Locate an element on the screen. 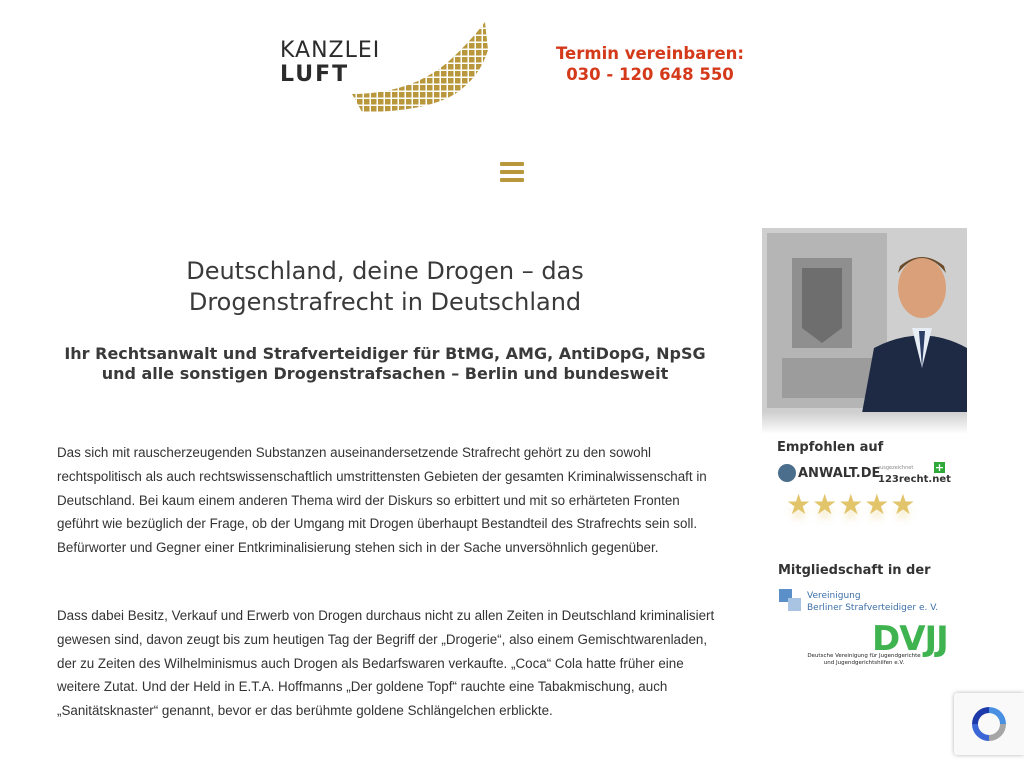  vbs-line1: Vereinigung is located at coordinates (834, 596).